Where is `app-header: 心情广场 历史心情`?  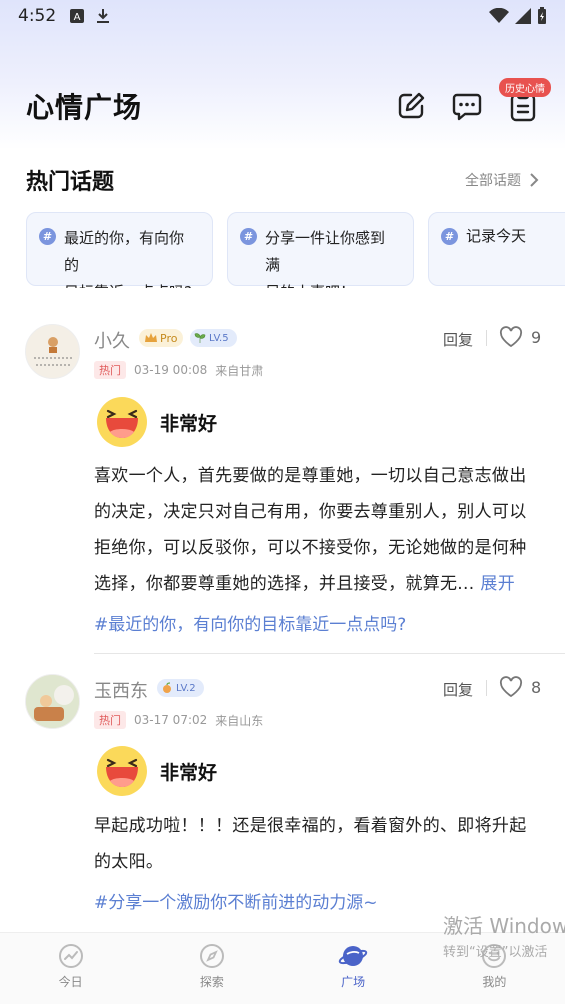
app-header: 心情广场 历史心情 is located at coordinates (282, 106).